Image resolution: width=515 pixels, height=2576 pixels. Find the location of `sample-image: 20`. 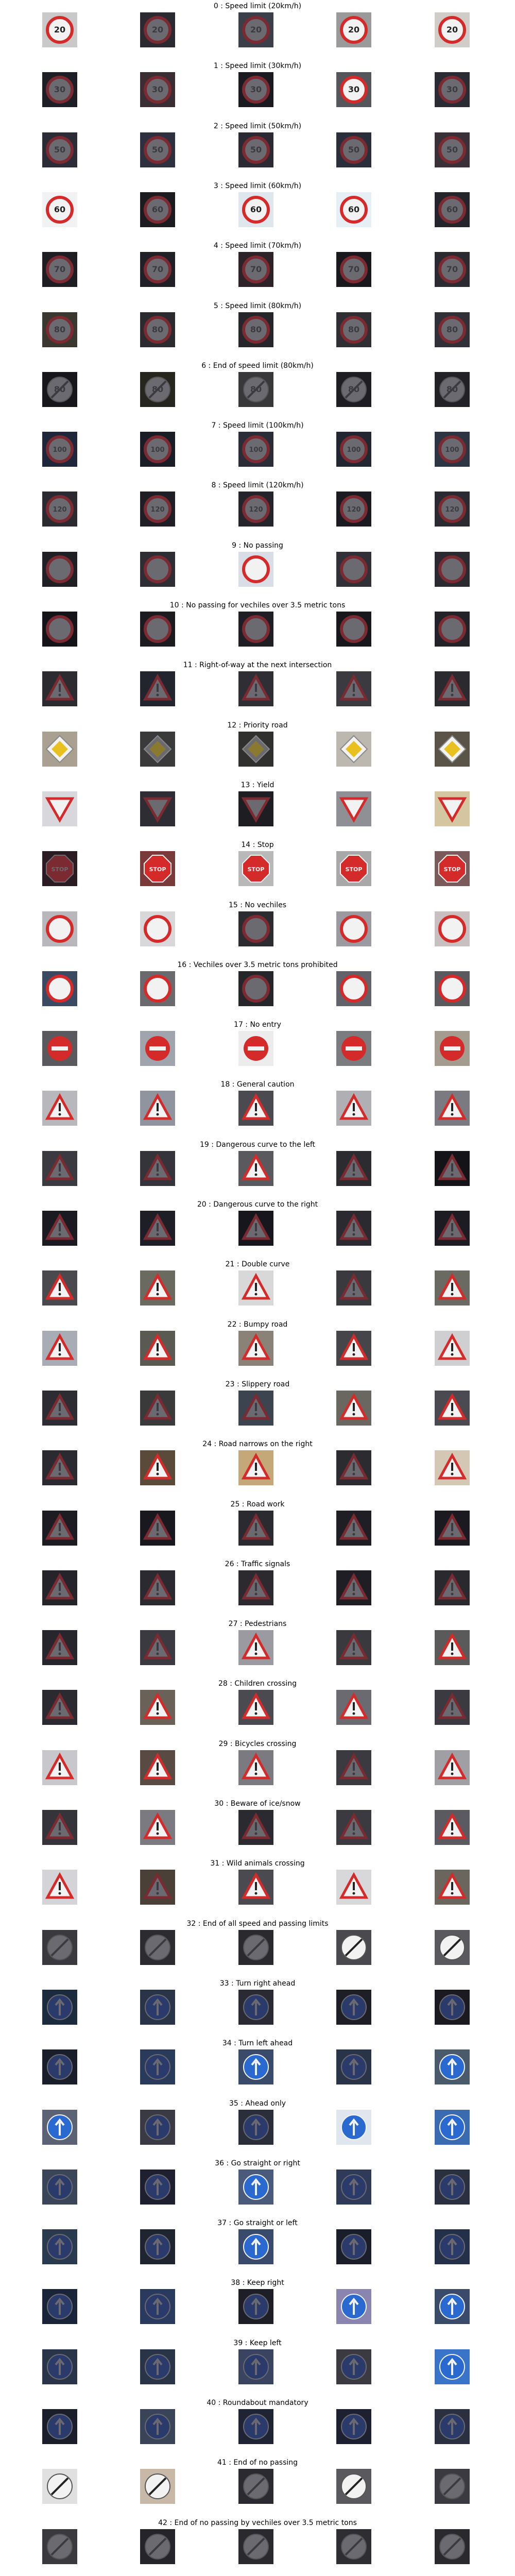

sample-image: 20 is located at coordinates (157, 29).